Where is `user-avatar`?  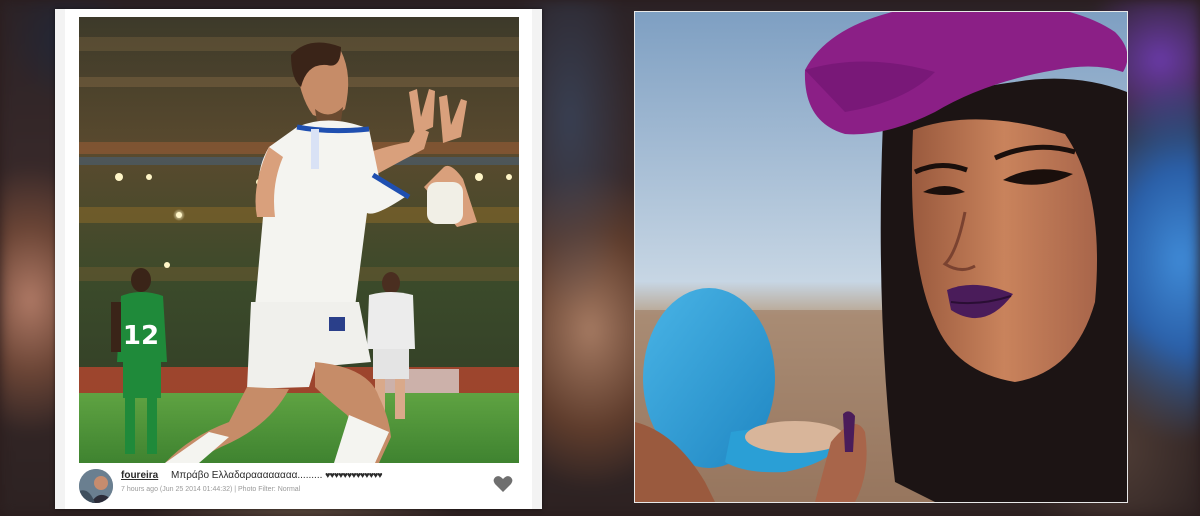 user-avatar is located at coordinates (96, 486).